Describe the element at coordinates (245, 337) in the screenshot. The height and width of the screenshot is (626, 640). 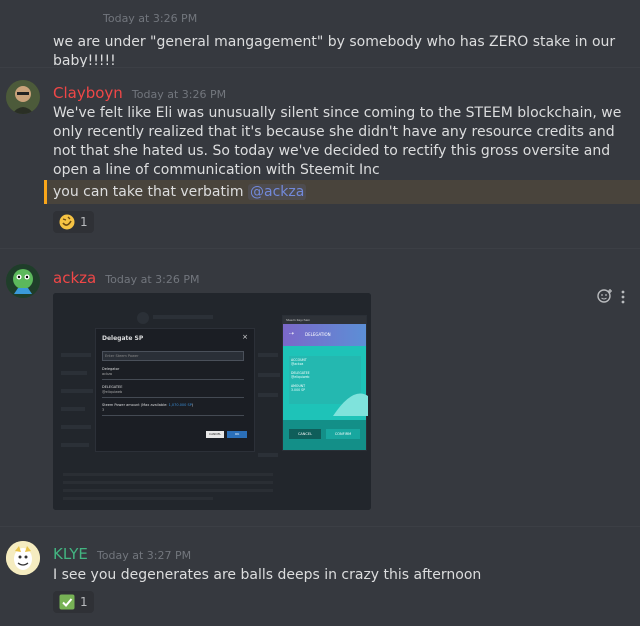
I see `dialog-close-button: ×` at that location.